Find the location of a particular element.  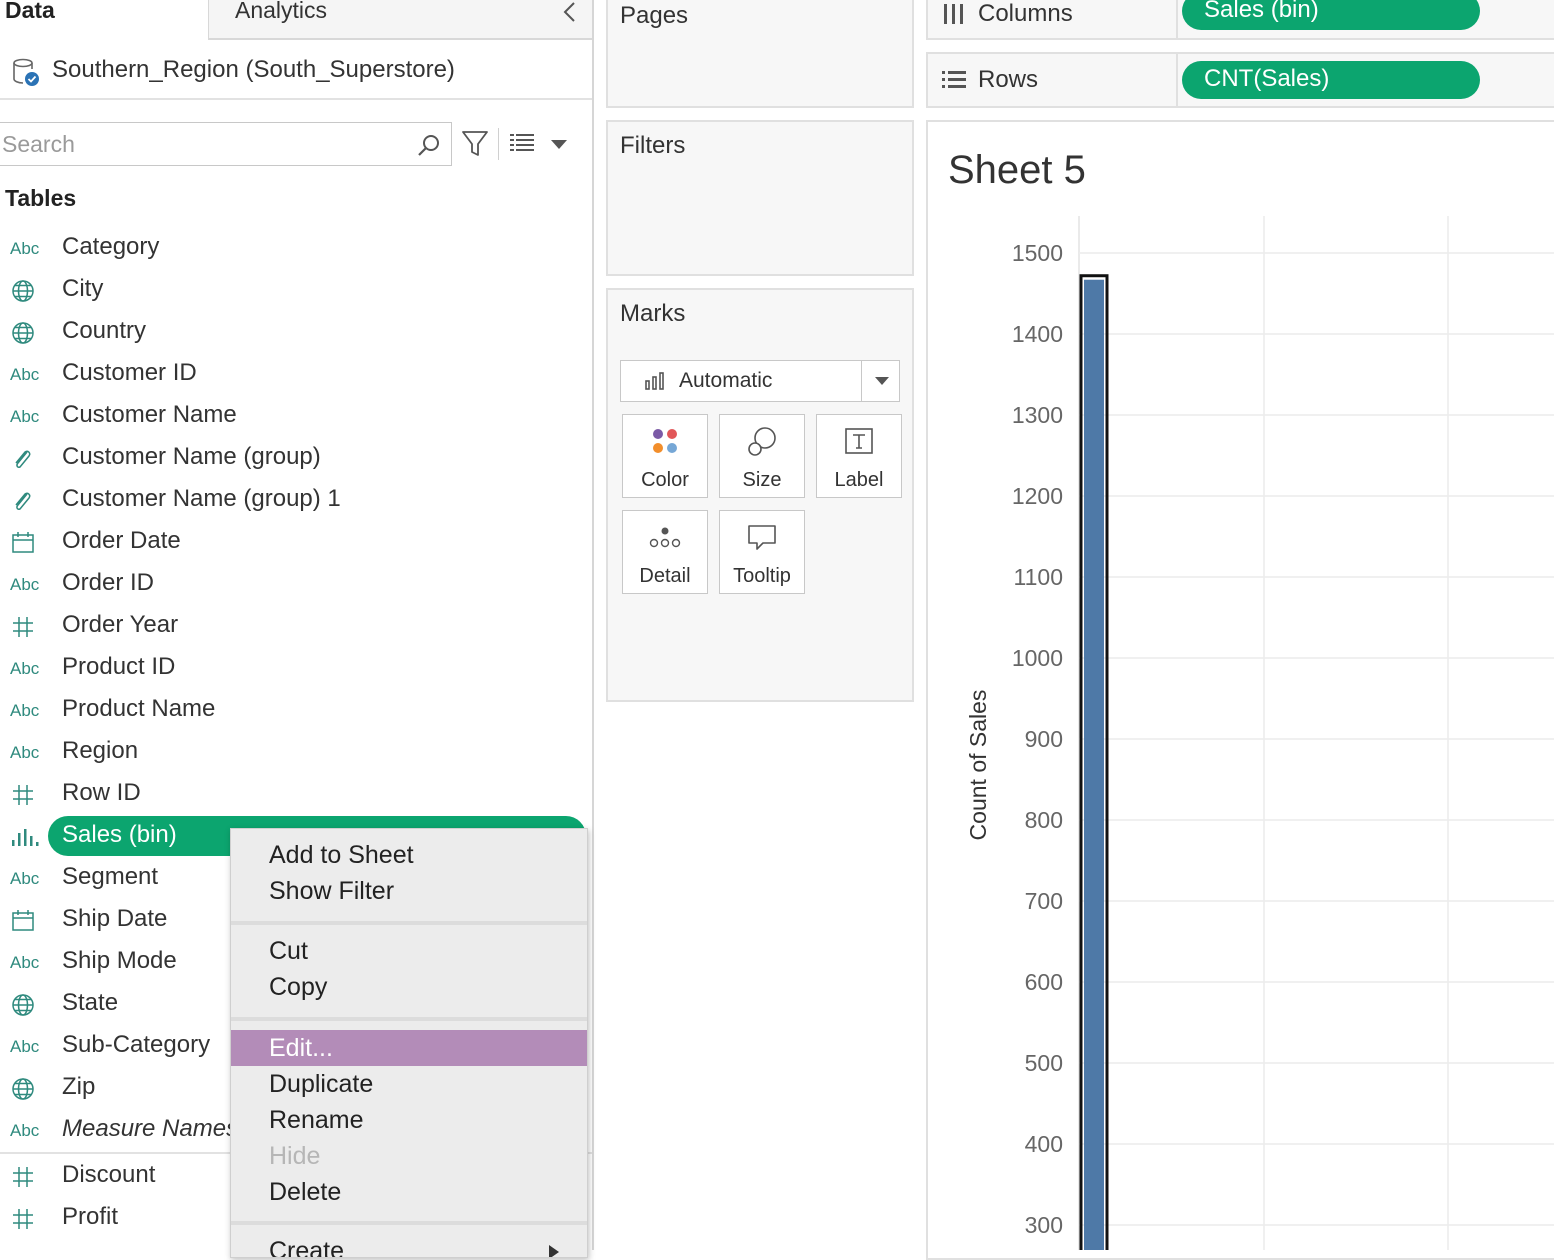

field-product-id: Abc Product ID is located at coordinates (296, 669).